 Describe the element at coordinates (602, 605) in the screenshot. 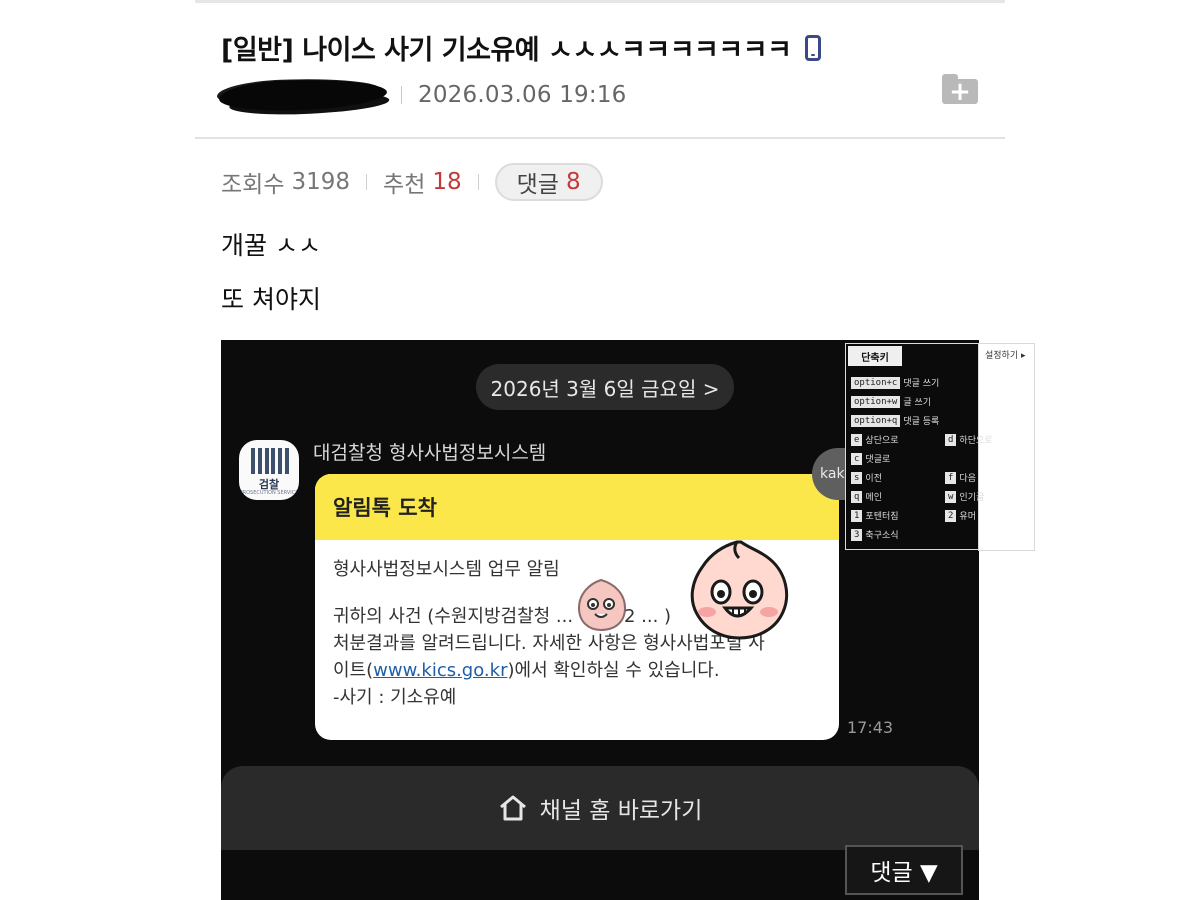

I see `small-peach-sticker` at that location.